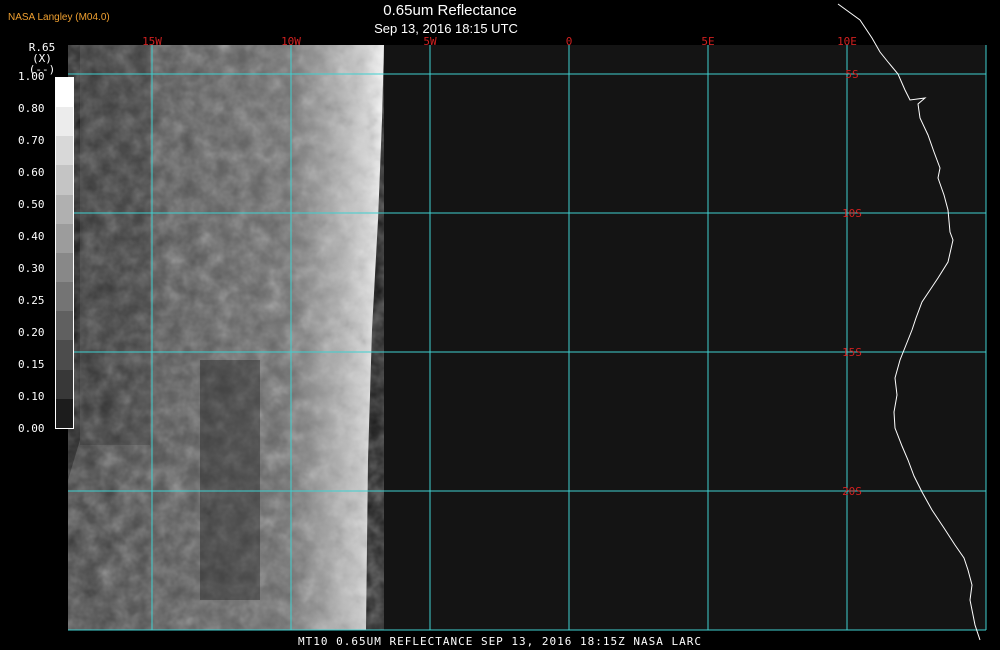 The height and width of the screenshot is (650, 1000). What do you see at coordinates (707, 41) in the screenshot?
I see `longitude-label: 5E` at bounding box center [707, 41].